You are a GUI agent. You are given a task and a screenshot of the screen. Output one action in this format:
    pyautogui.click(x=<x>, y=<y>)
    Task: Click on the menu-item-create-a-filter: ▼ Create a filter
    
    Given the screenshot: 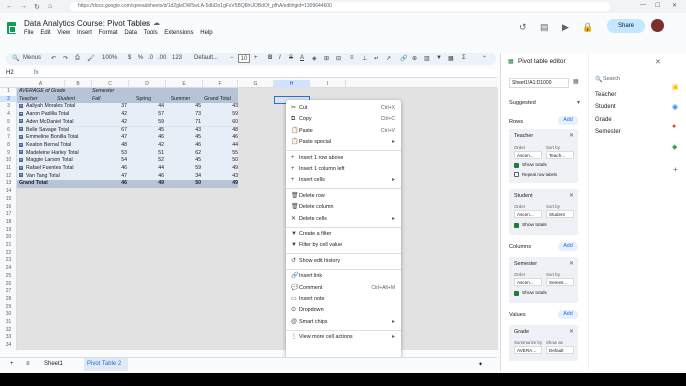 What is the action you would take?
    pyautogui.click(x=343, y=234)
    